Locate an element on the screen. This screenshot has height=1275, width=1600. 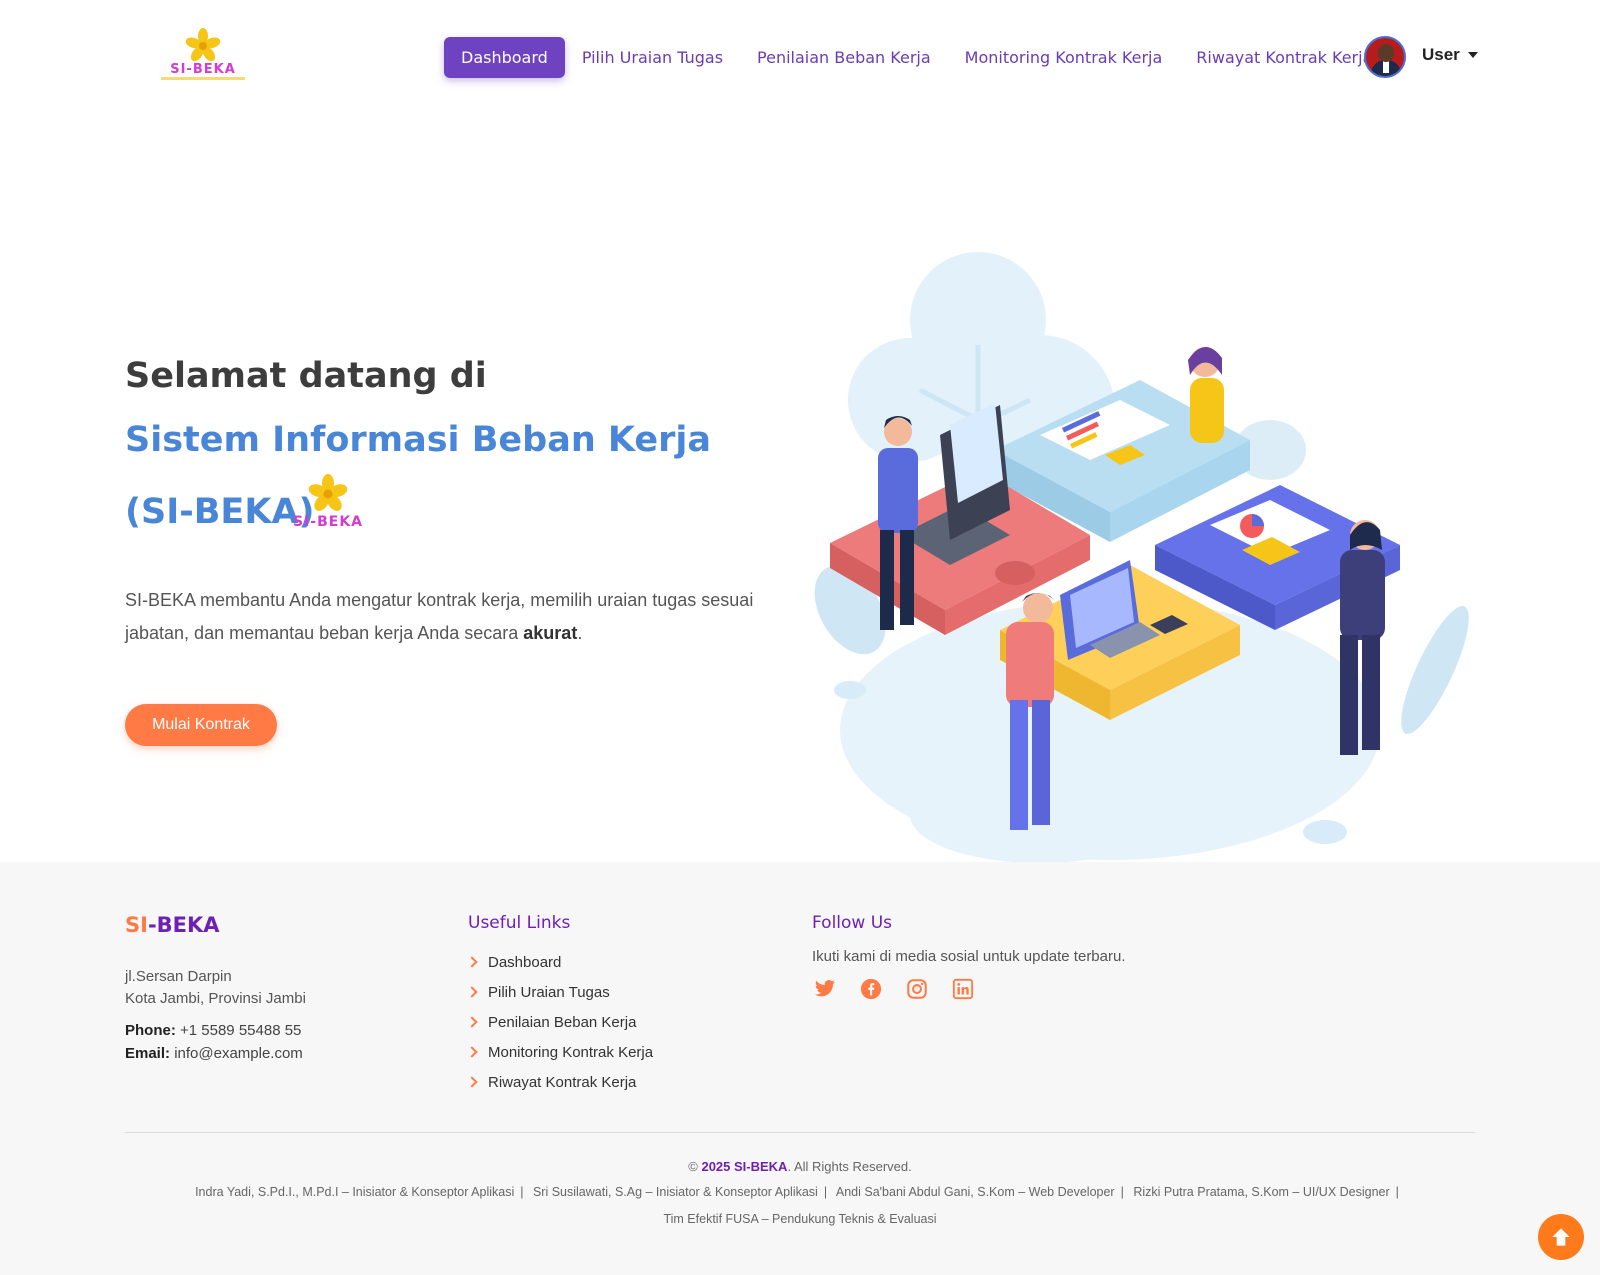
copyright-suffix: . All Rights Reserved. is located at coordinates (849, 1166).